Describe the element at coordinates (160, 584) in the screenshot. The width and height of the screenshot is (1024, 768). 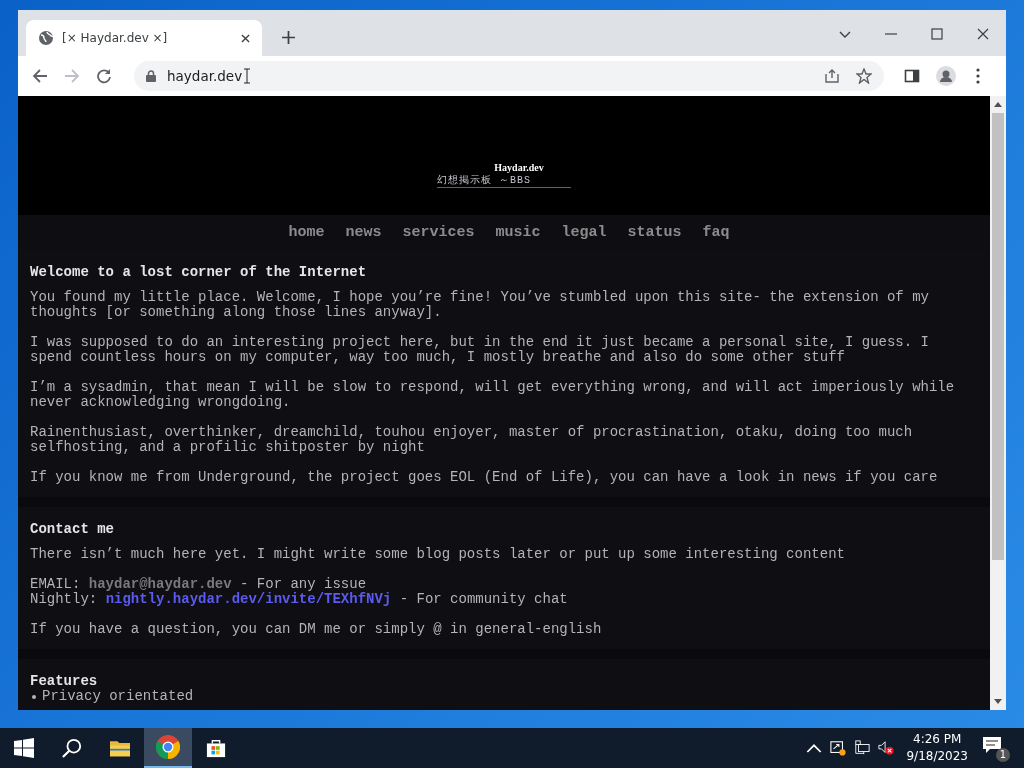
I see `link: haydar@haydar.dev` at that location.